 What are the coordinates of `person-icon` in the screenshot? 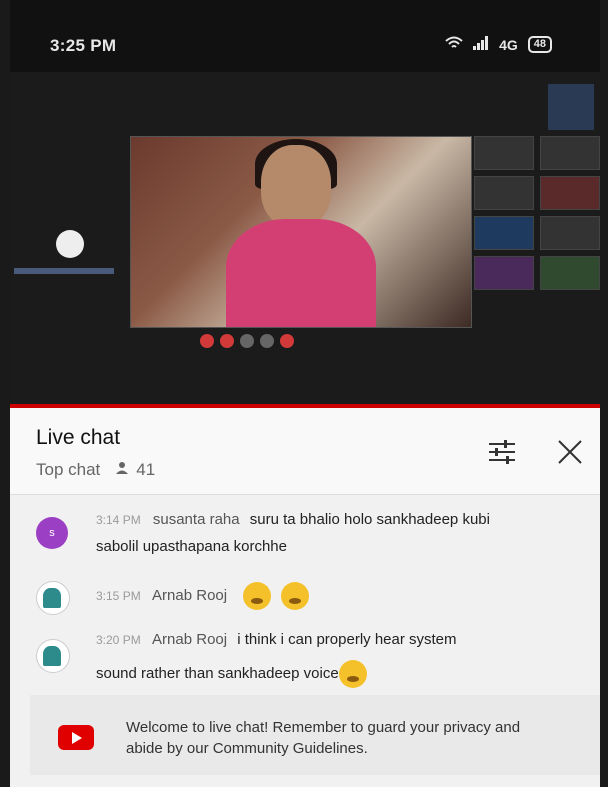 It's located at (122, 470).